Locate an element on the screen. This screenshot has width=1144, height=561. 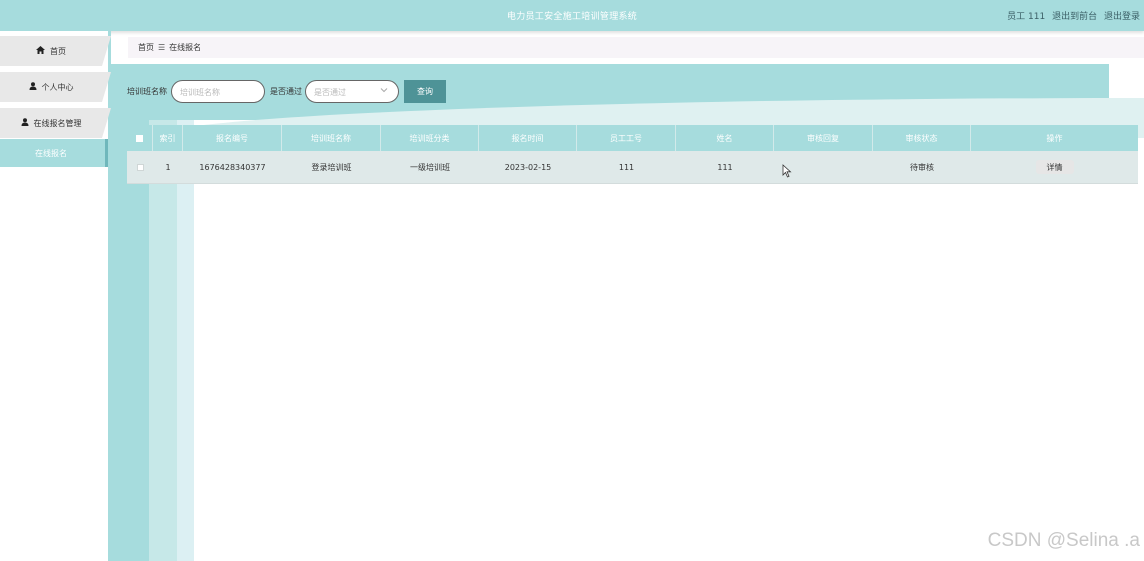
sidebar-subitem-online-registration: 在线报名 is located at coordinates (54, 153).